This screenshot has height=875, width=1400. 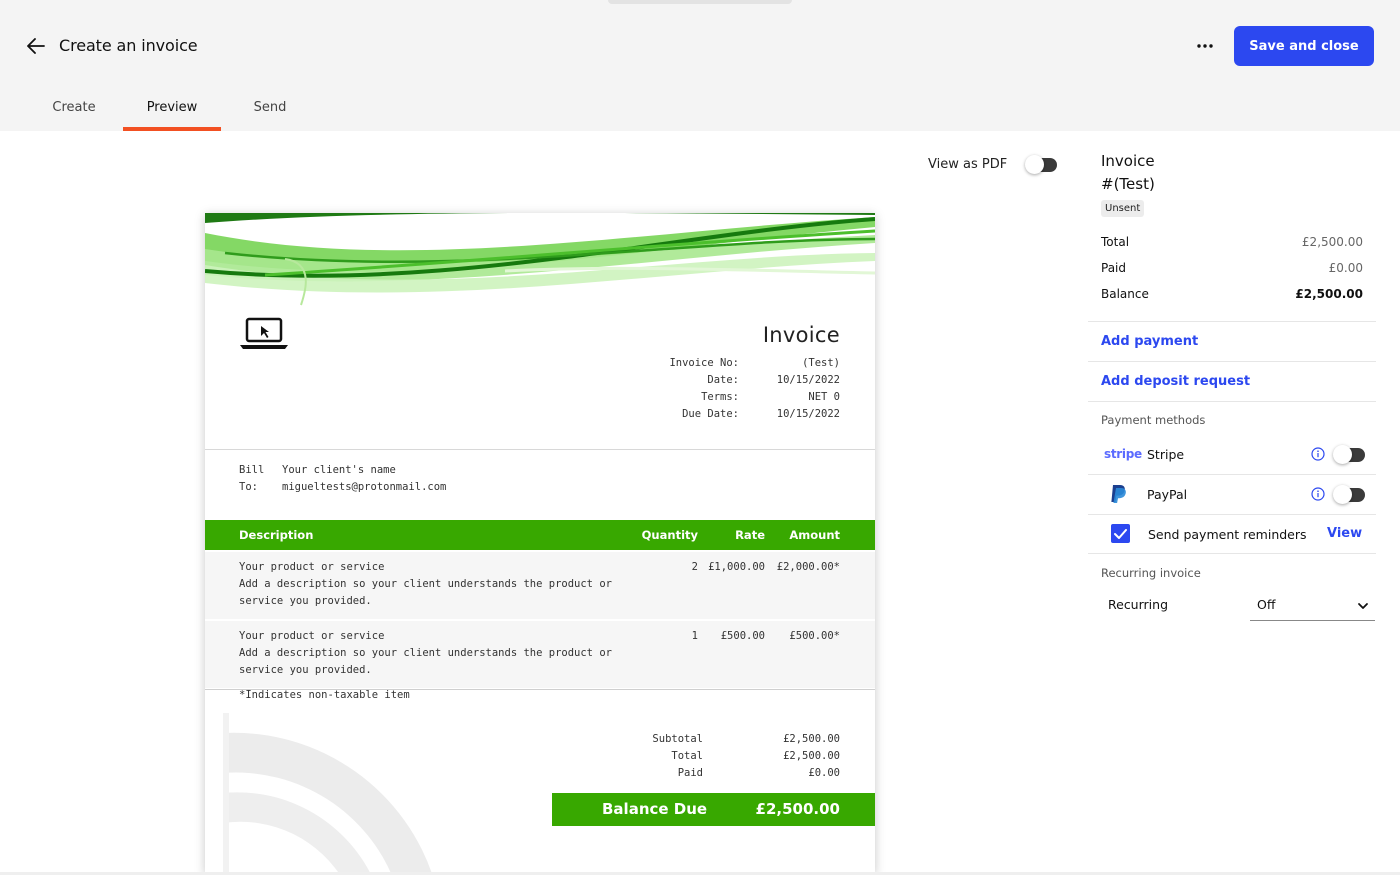 I want to click on arrow-left-icon, so click(x=36, y=46).